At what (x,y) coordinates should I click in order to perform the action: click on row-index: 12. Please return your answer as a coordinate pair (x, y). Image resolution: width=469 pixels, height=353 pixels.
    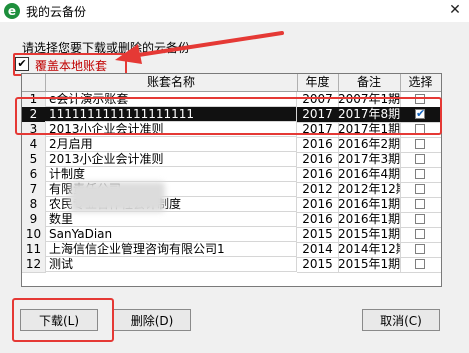
    Looking at the image, I should click on (34, 265).